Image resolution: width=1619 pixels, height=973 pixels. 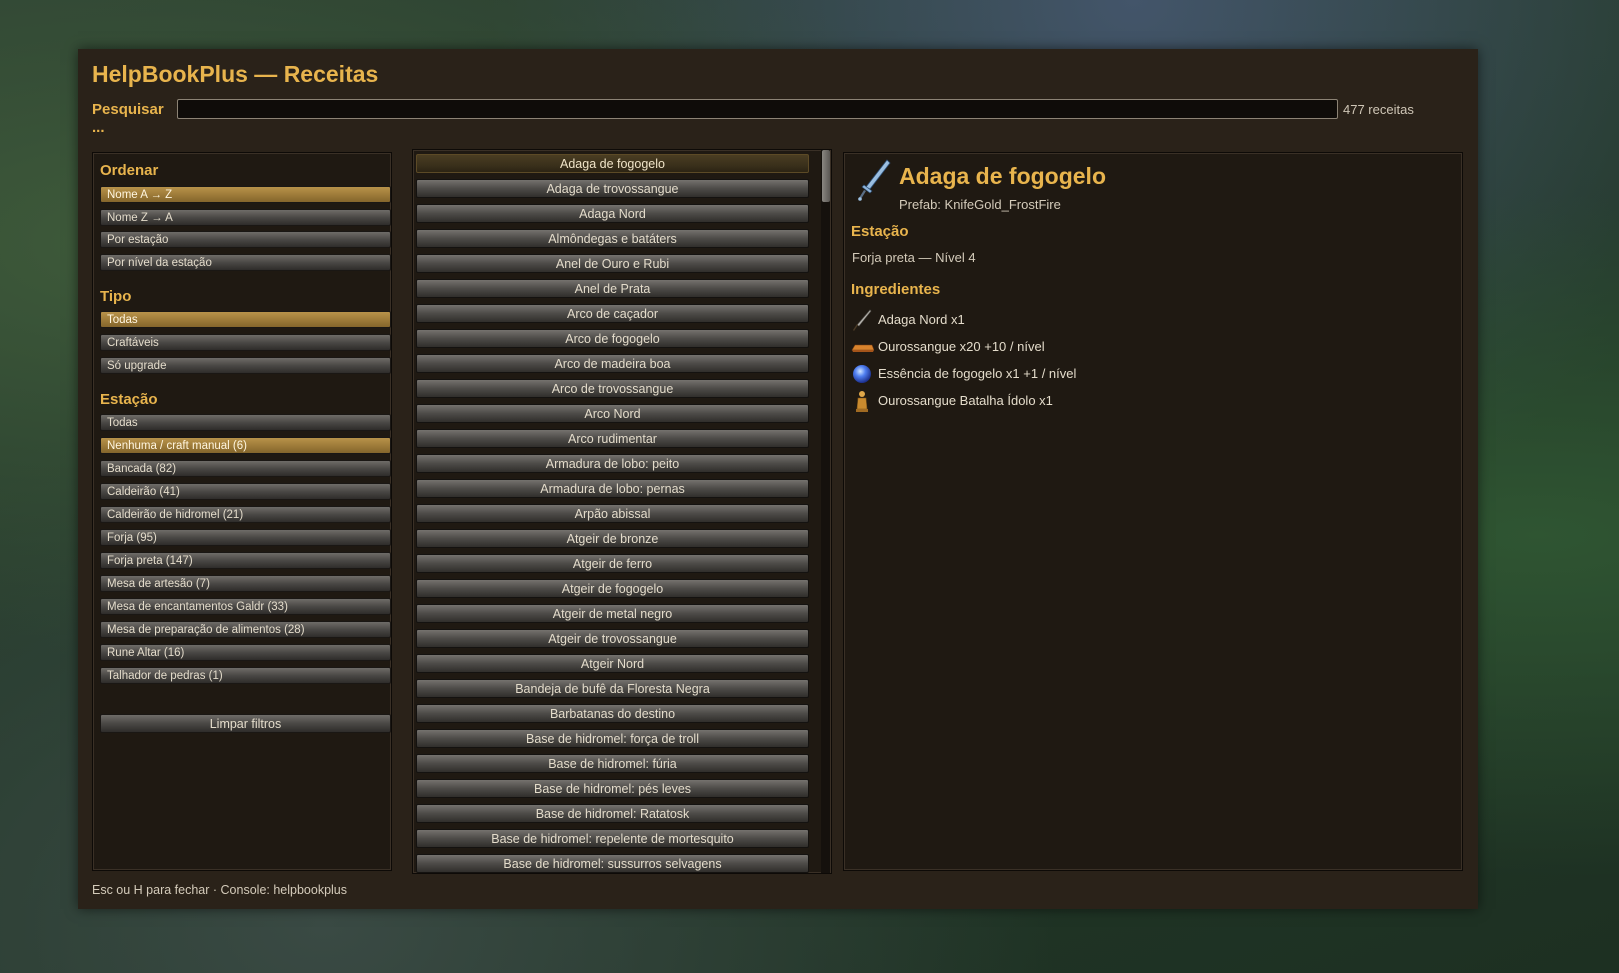 I want to click on search-input, so click(x=757, y=109).